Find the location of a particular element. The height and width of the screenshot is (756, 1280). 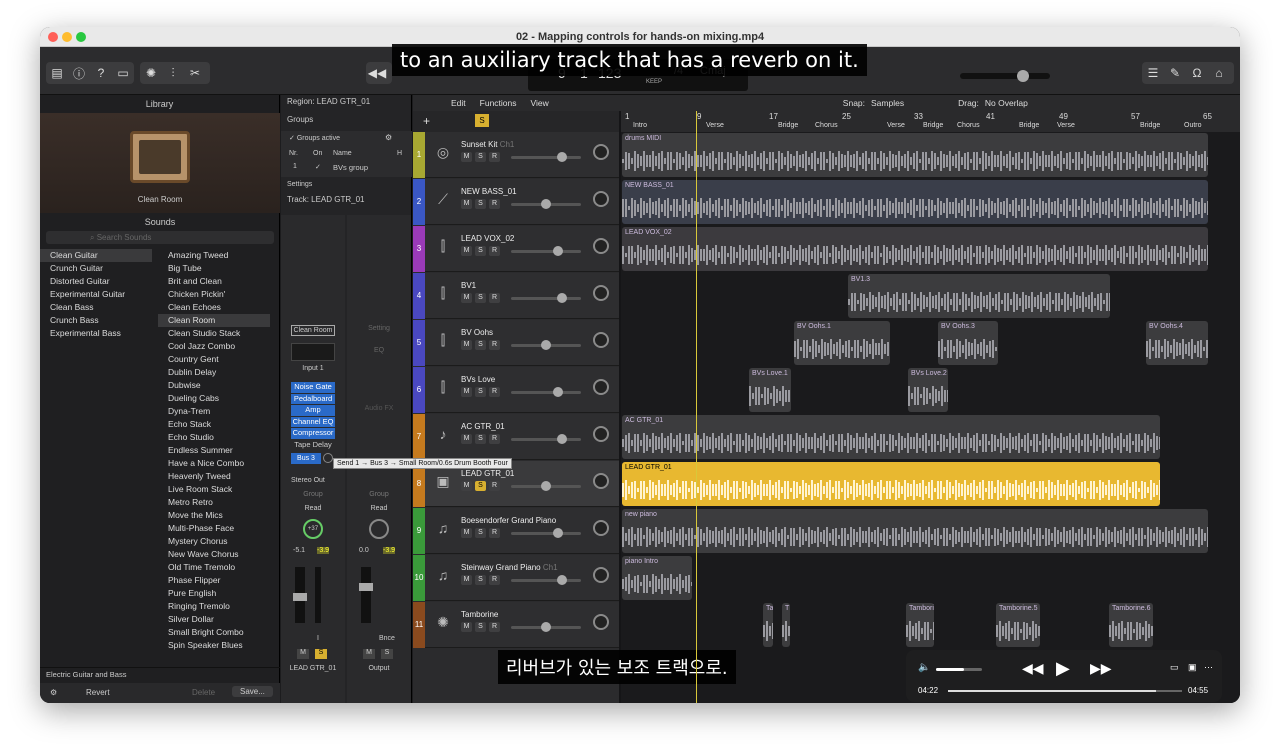

revert-button: Revert is located at coordinates (98, 692).